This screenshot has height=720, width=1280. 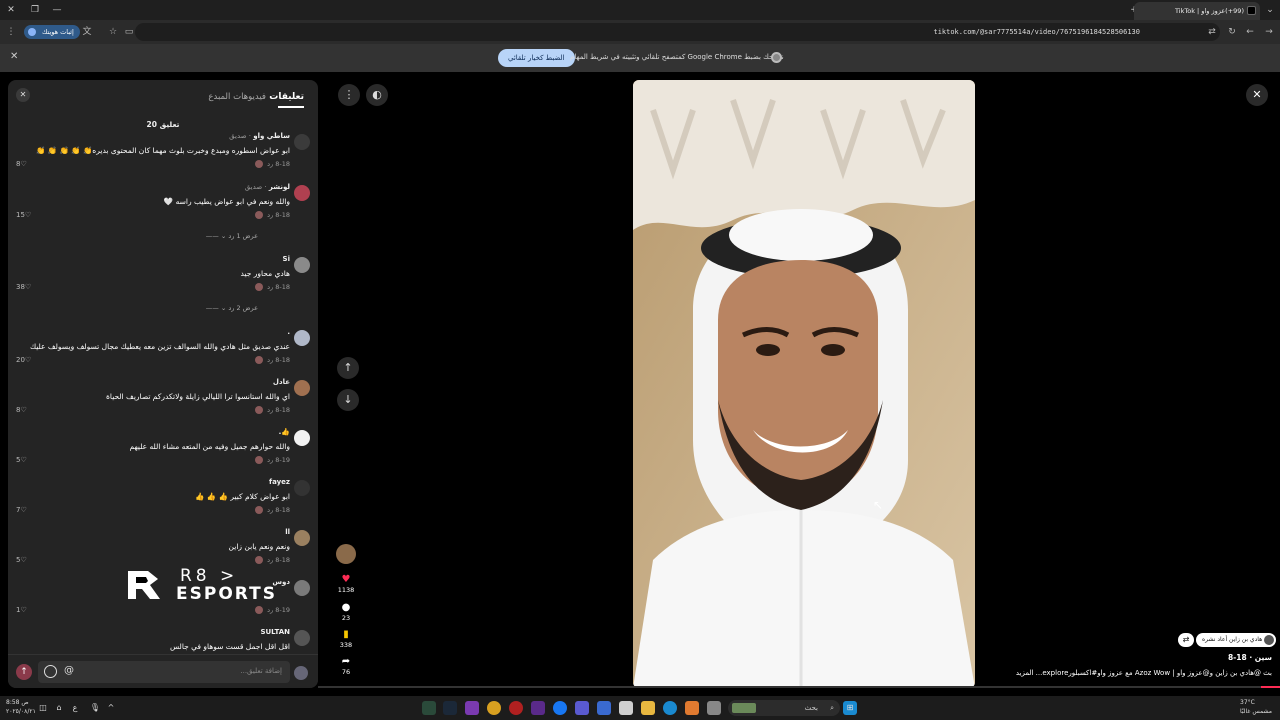 I want to click on app-icon-task-view, so click(x=714, y=708).